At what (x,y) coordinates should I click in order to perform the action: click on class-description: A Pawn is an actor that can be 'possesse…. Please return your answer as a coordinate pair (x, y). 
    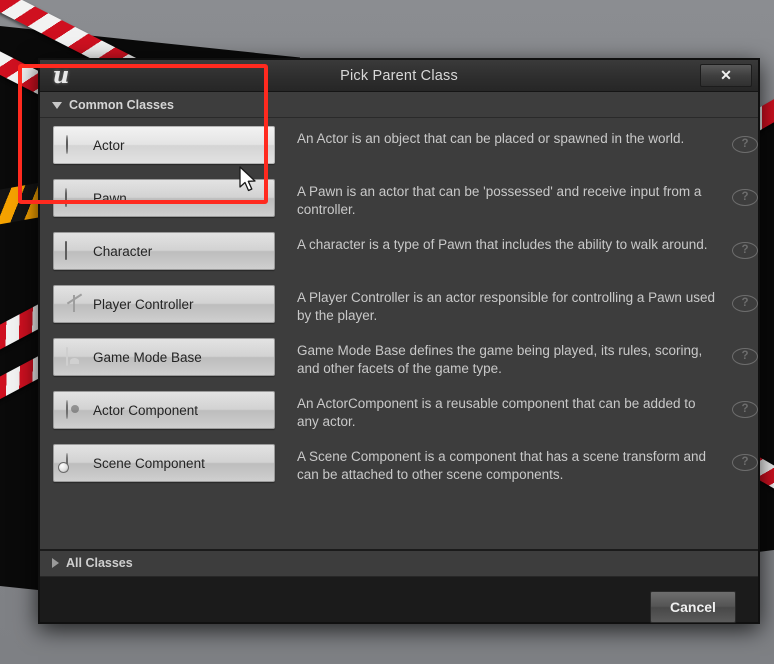
    Looking at the image, I should click on (499, 200).